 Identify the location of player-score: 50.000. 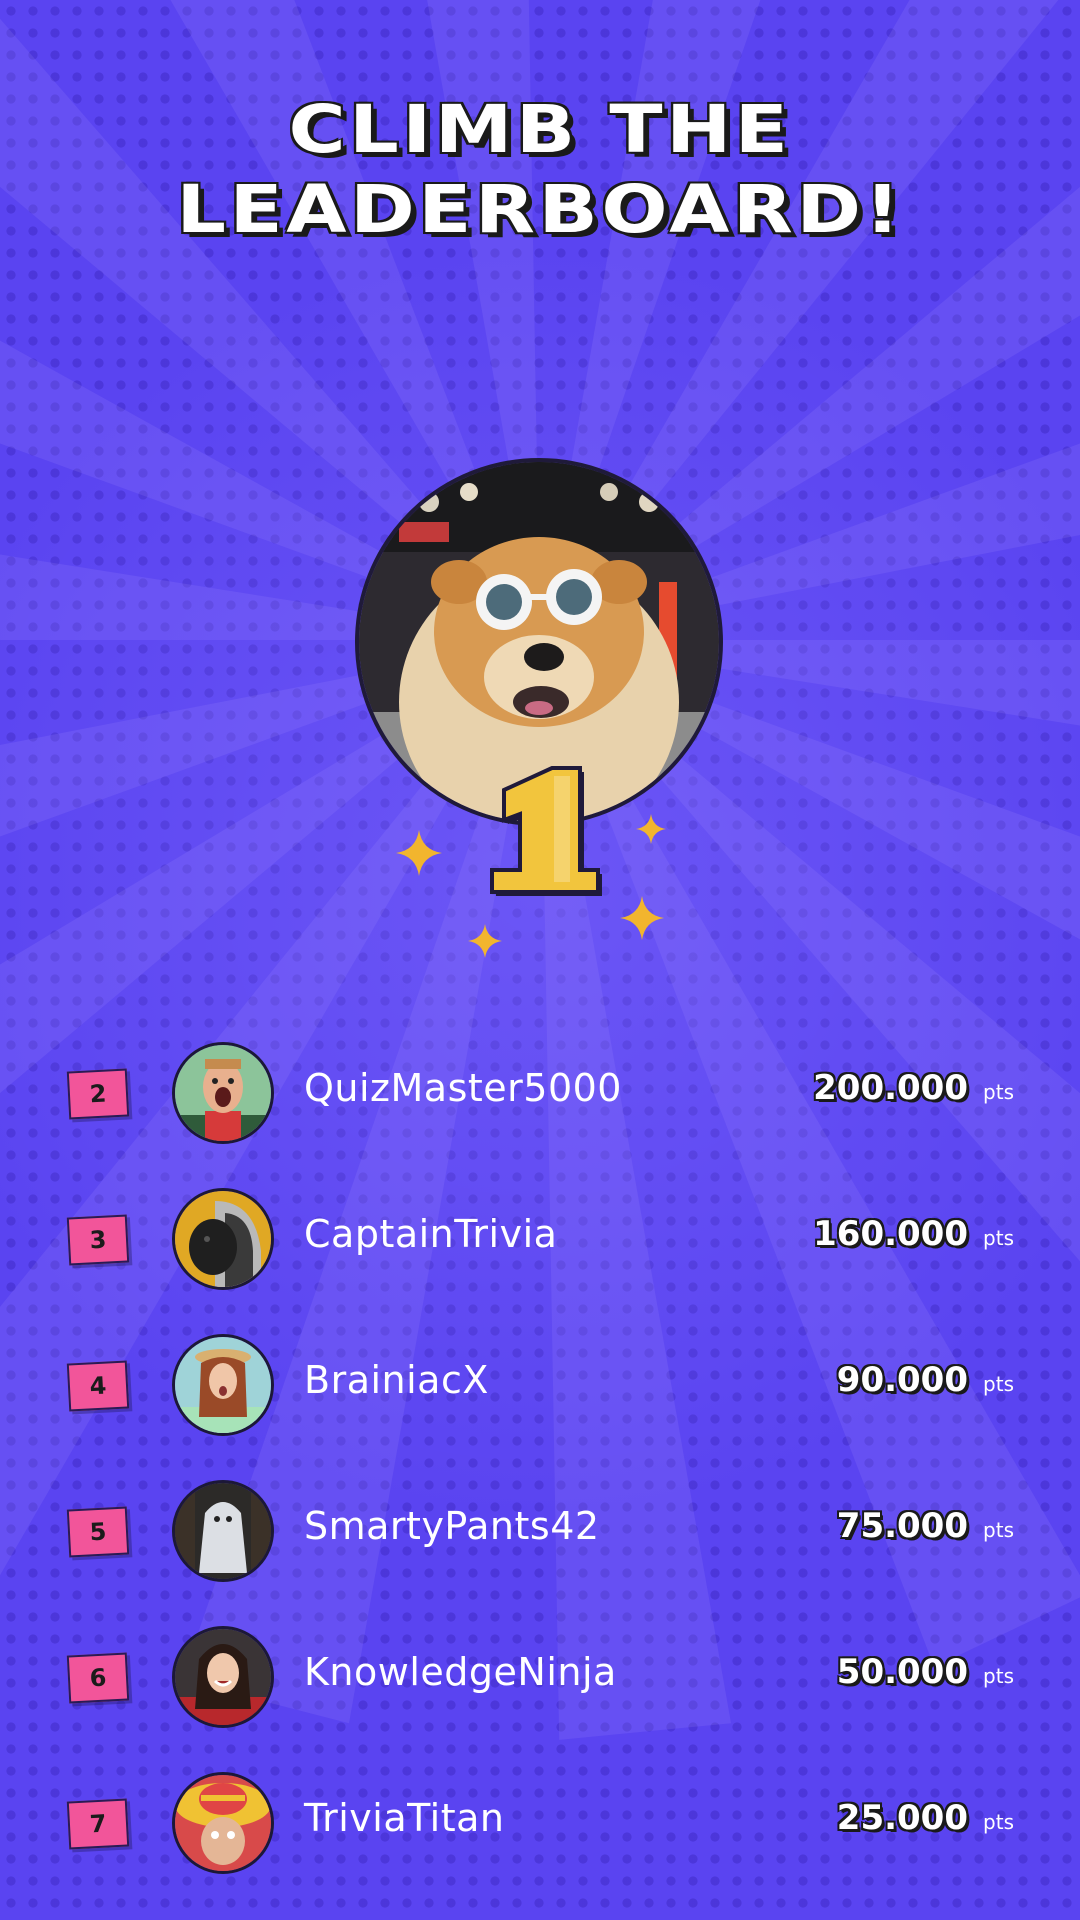
(902, 1672).